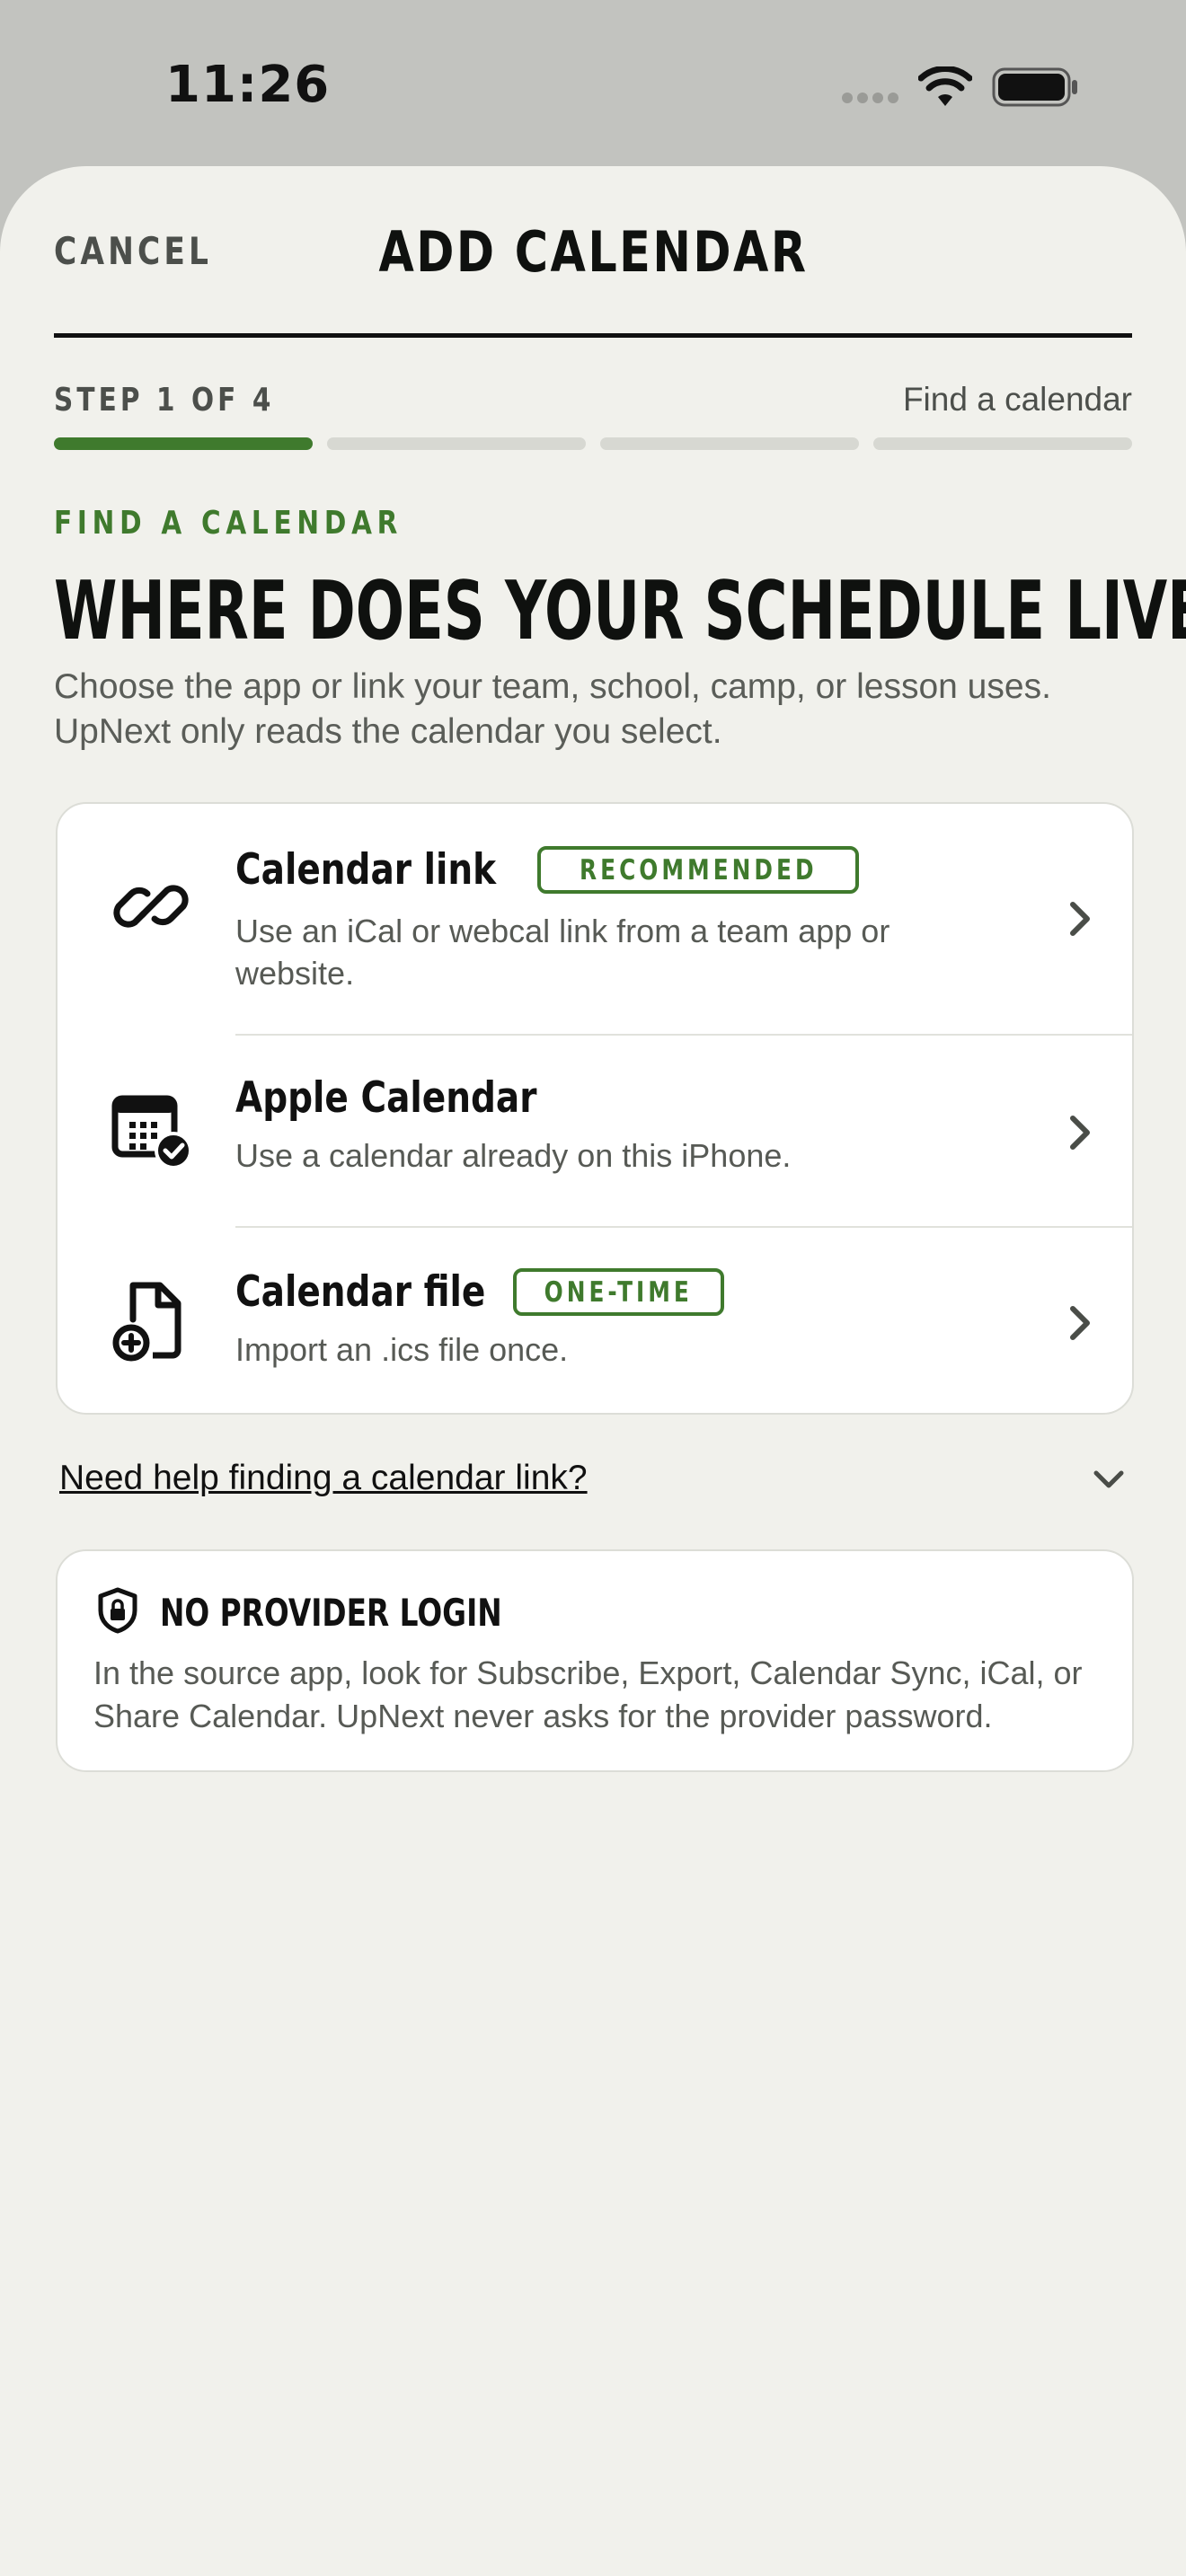 The image size is (1186, 2576). I want to click on battery-icon, so click(1034, 87).